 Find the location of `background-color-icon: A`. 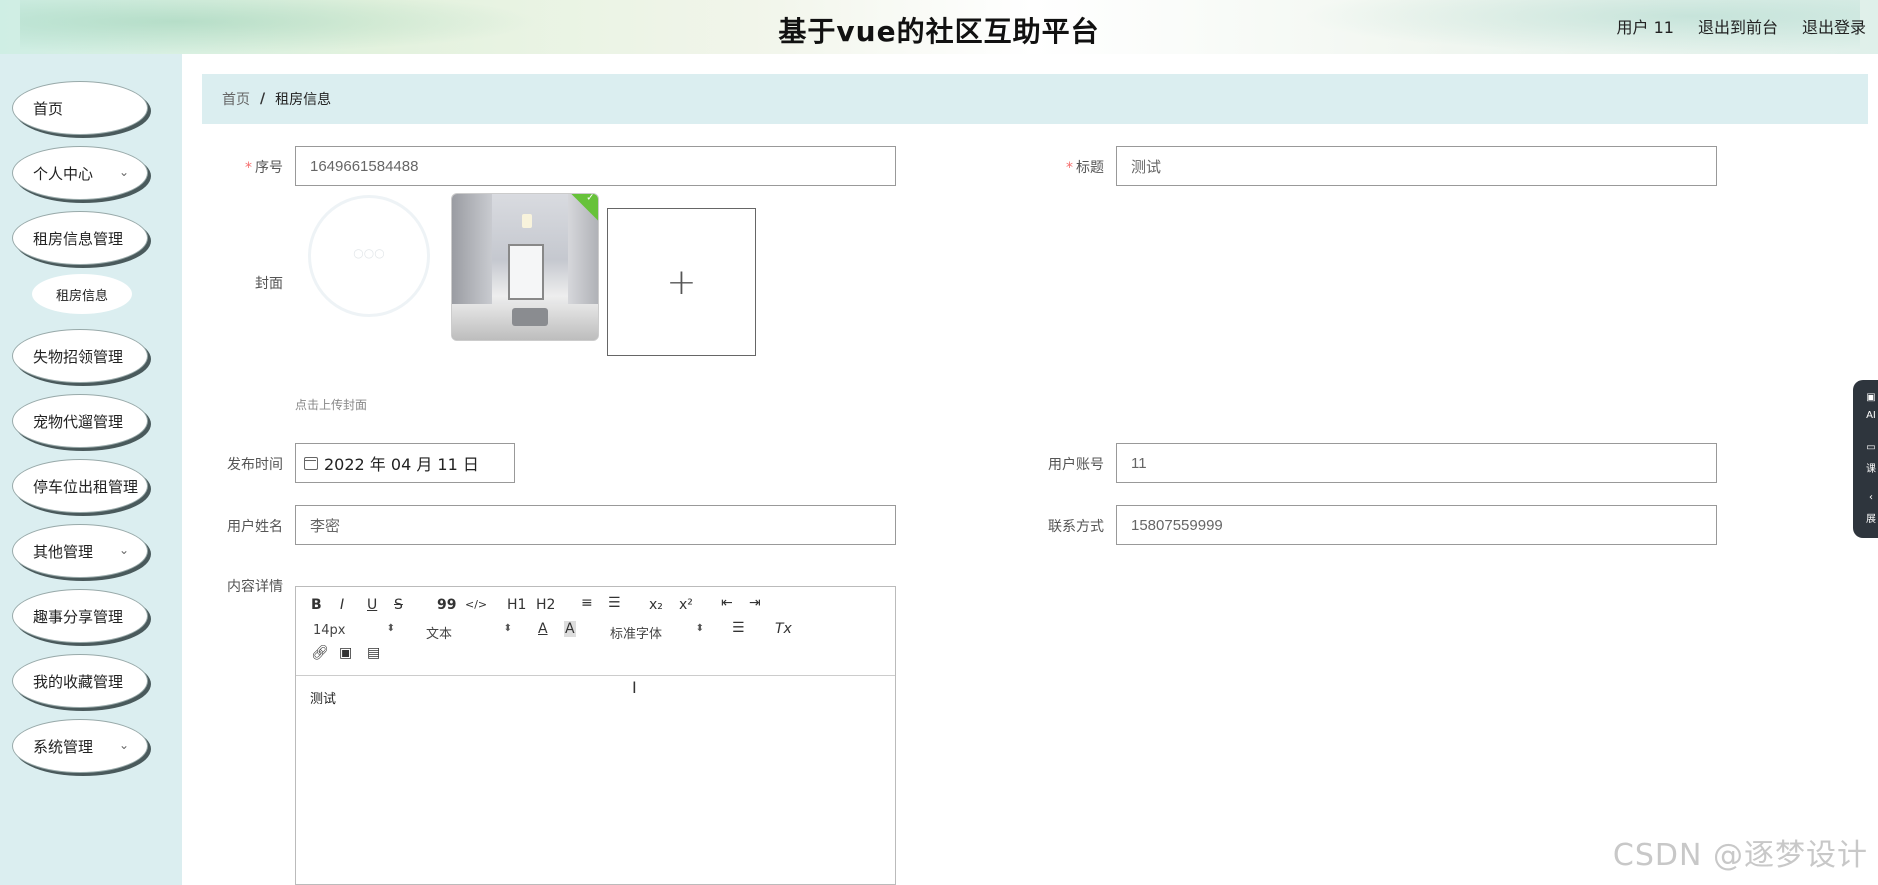

background-color-icon: A is located at coordinates (570, 629).